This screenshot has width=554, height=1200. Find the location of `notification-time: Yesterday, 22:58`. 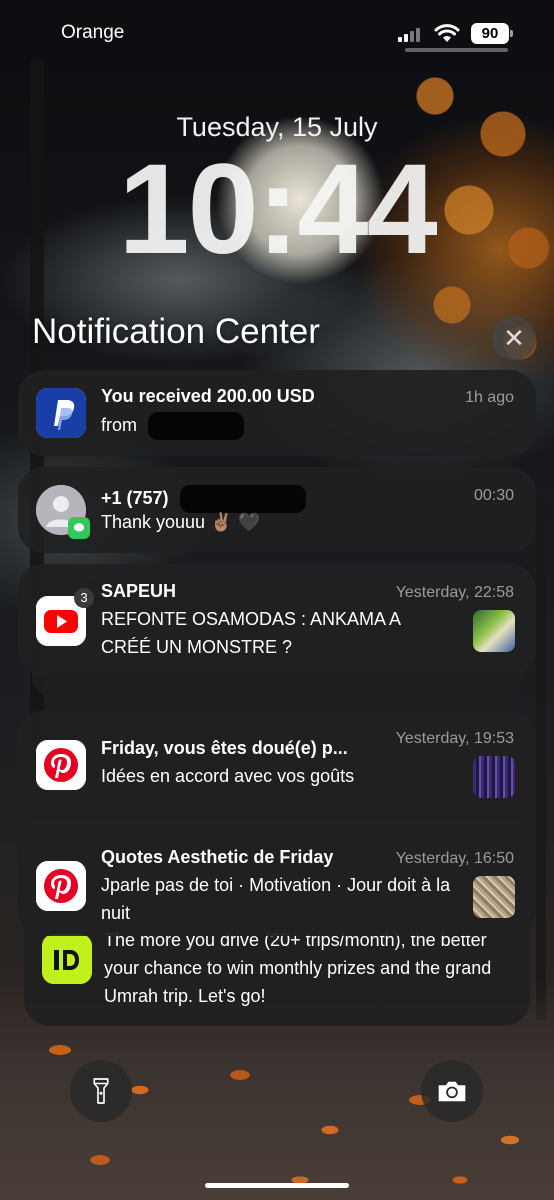

notification-time: Yesterday, 22:58 is located at coordinates (454, 592).